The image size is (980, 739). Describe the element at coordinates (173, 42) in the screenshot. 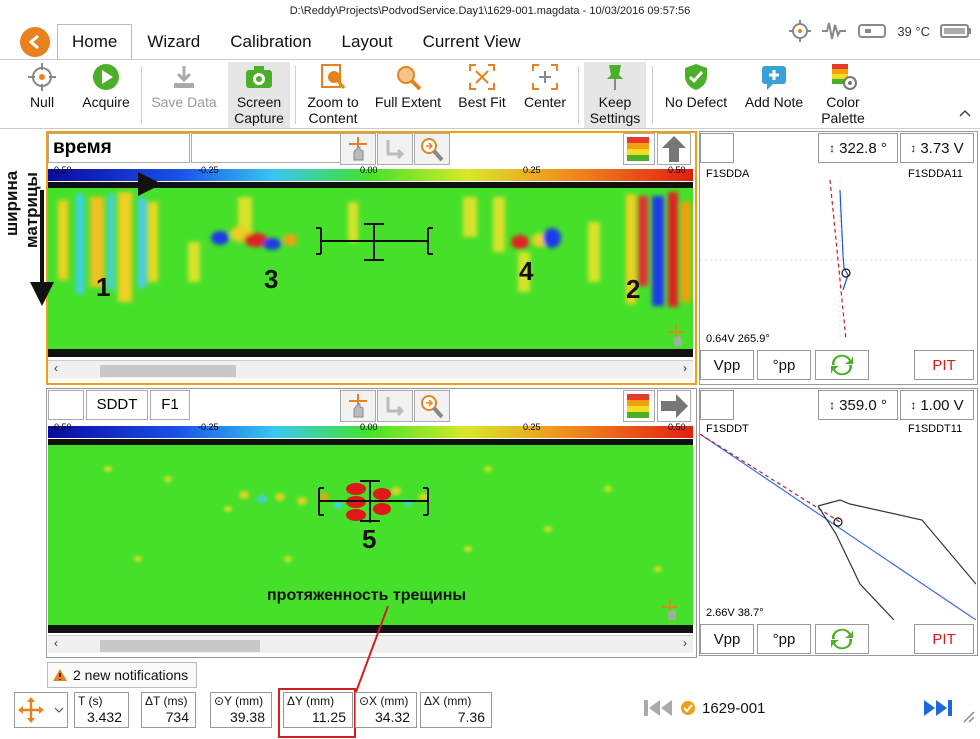

I see `tab-wizard: Wizard` at that location.